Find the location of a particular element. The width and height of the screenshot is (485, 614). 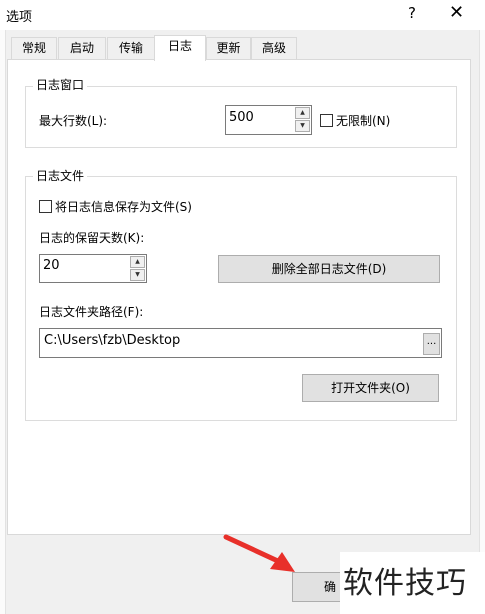

tab-log: 日志 is located at coordinates (180, 48).